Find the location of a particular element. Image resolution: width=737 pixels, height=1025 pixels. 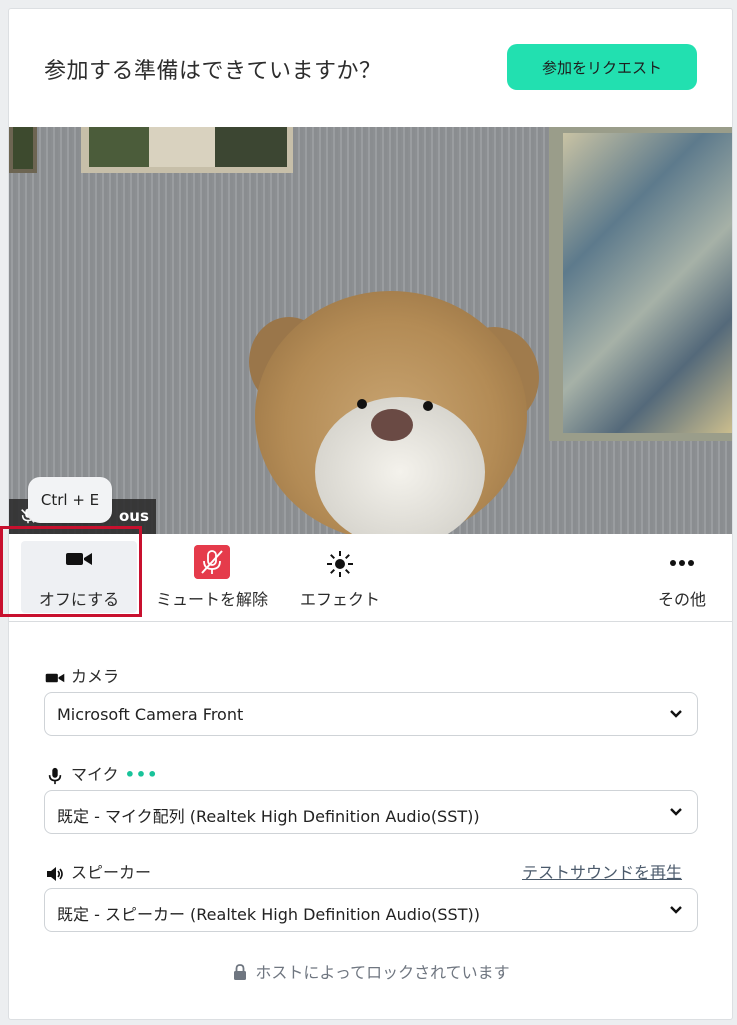

mic-section-label: マイク ••• is located at coordinates (101, 773).